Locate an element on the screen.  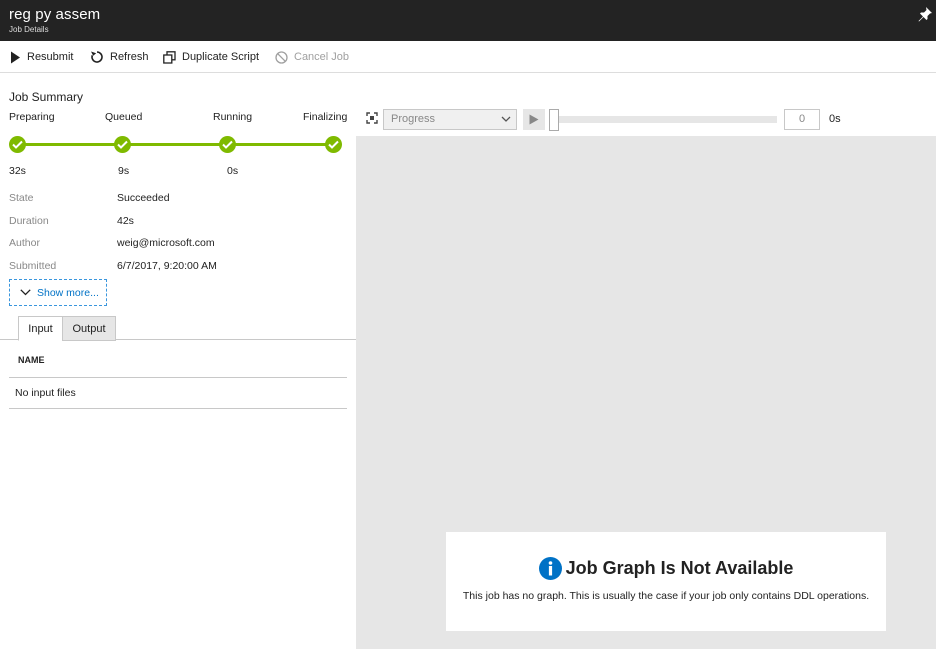
playback-button is located at coordinates (534, 119).